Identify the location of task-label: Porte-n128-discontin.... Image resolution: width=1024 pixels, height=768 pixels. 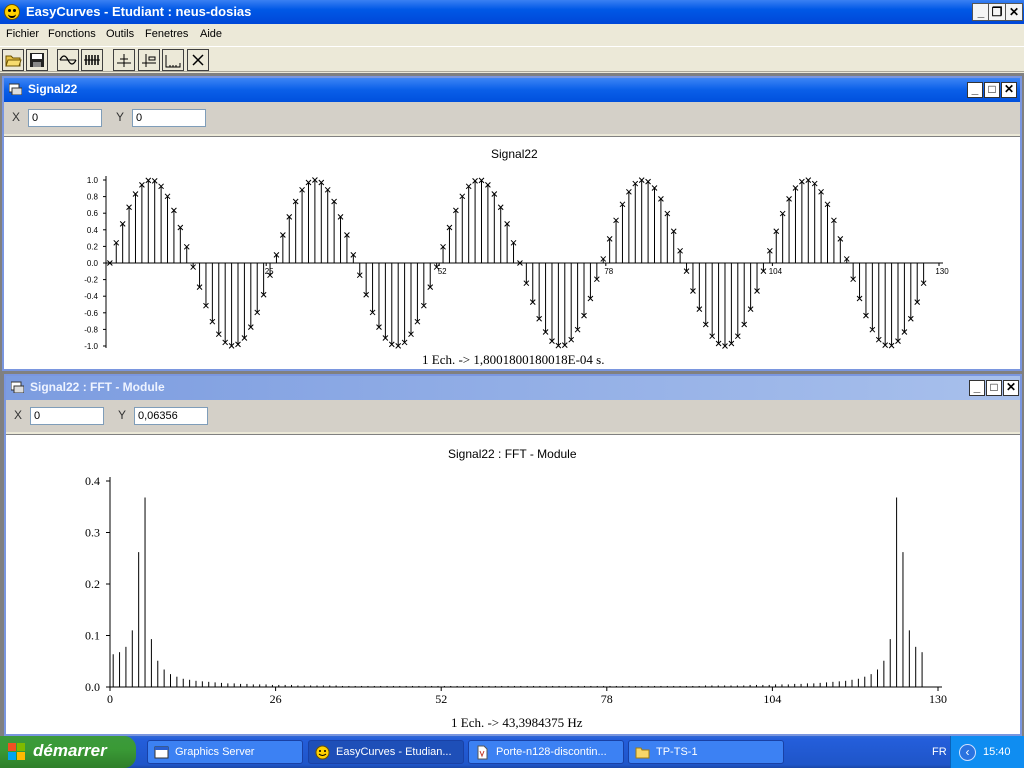
(551, 752).